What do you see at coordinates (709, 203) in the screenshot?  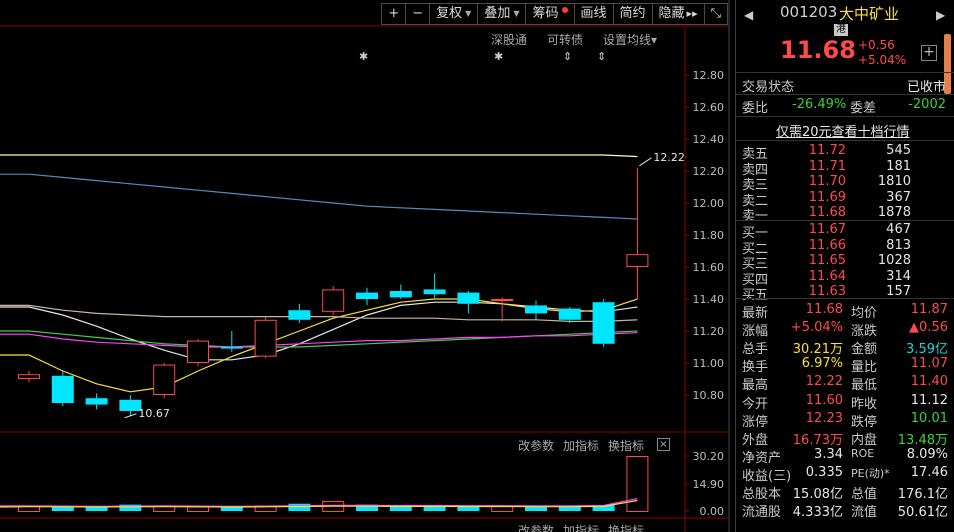 I see `y-tick-label: 12.00` at bounding box center [709, 203].